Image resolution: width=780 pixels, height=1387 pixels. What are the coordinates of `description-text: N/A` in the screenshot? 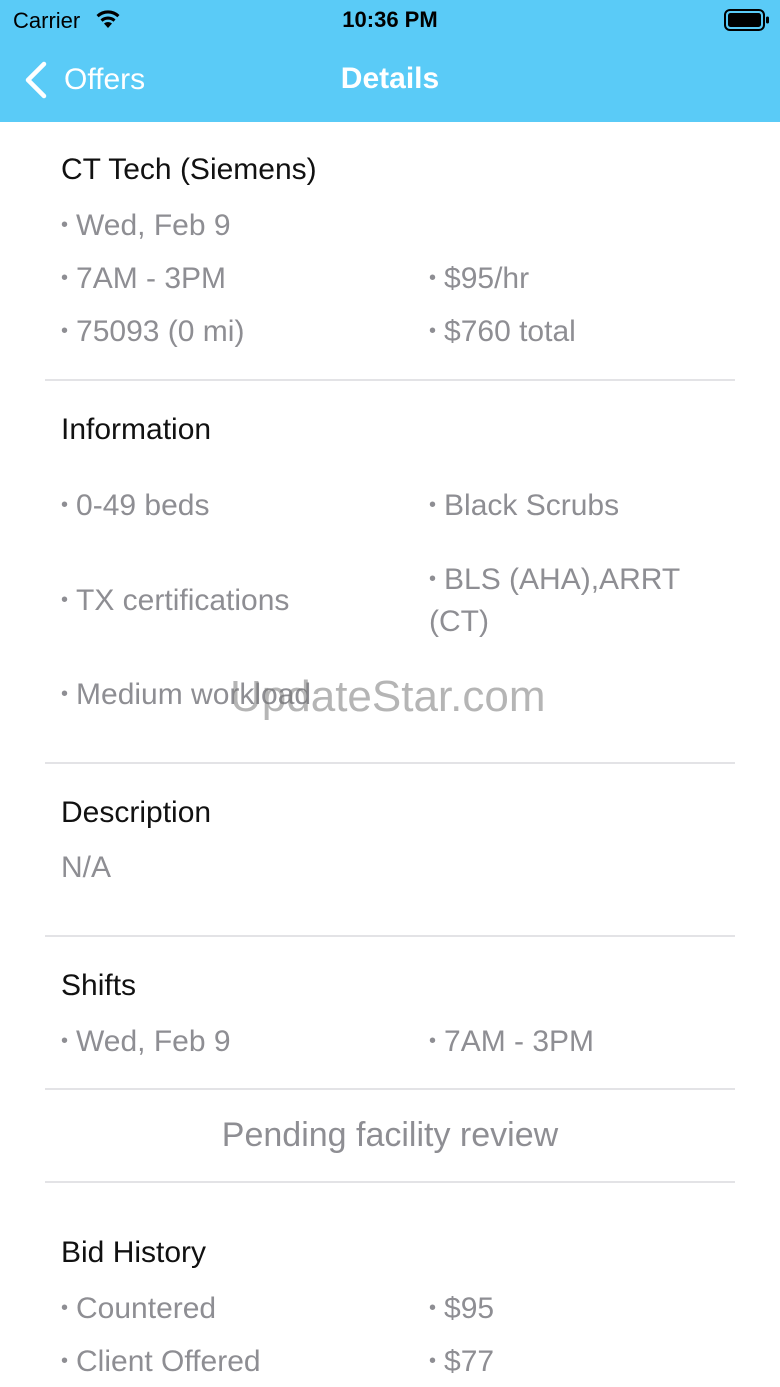 It's located at (86, 867).